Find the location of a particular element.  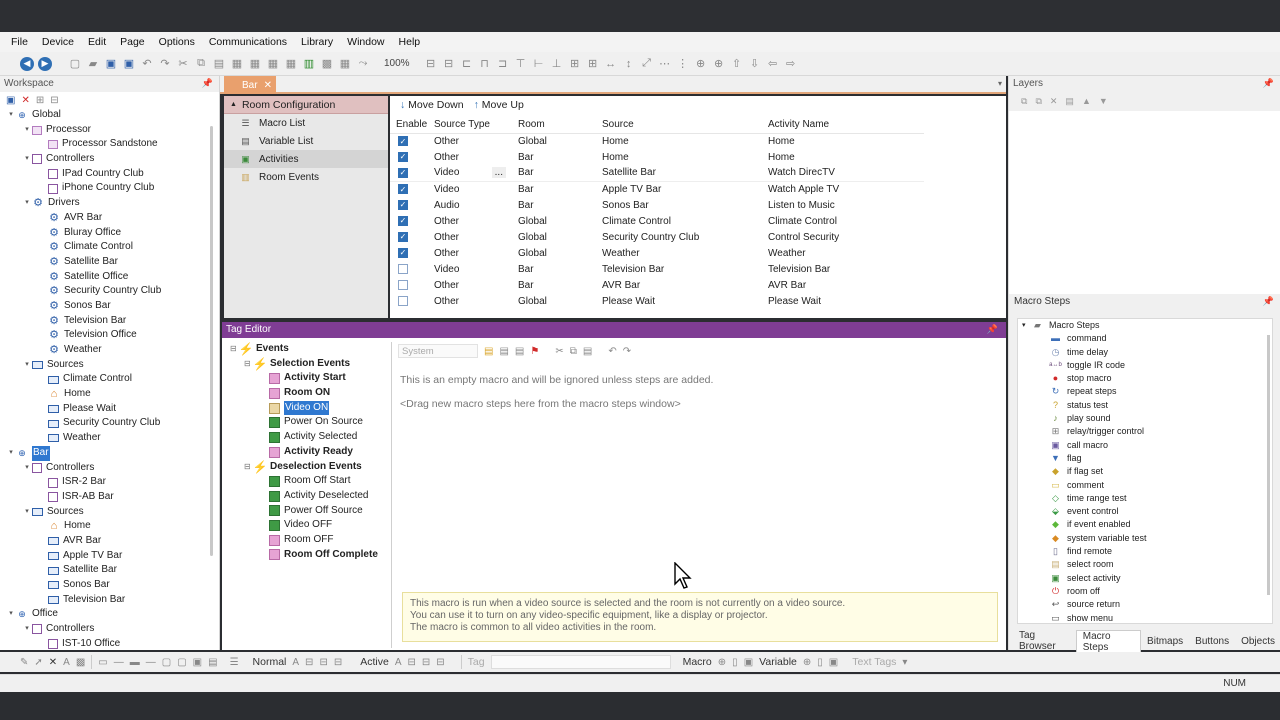

tree-node: IST-10 Office is located at coordinates (109, 644).